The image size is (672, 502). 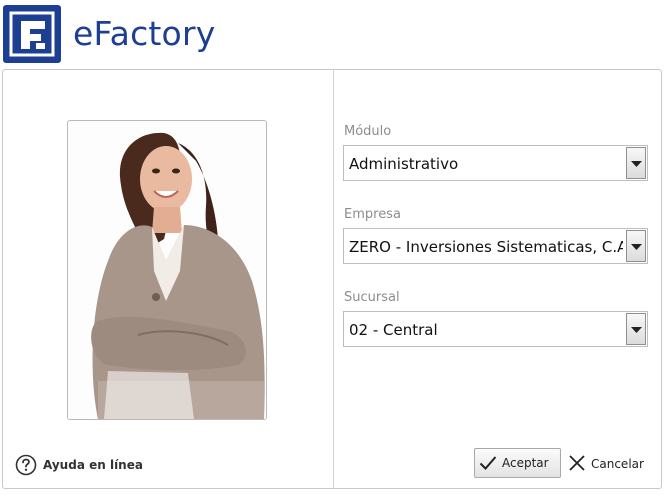 I want to click on sucursal-dropdown-button, so click(x=636, y=329).